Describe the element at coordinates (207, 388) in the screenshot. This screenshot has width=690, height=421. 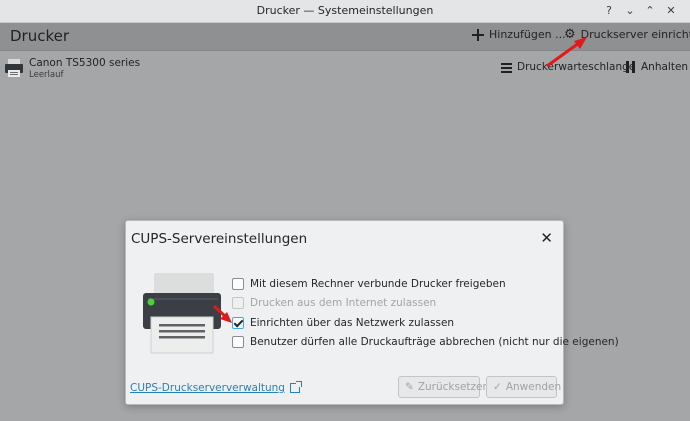
I see `cups-admin-link-label: CUPS-Druckserververwaltung` at that location.